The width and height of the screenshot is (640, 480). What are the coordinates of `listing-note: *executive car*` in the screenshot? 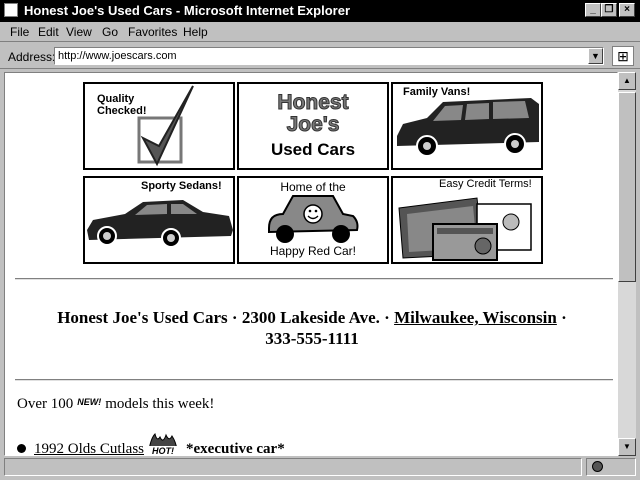 It's located at (235, 448).